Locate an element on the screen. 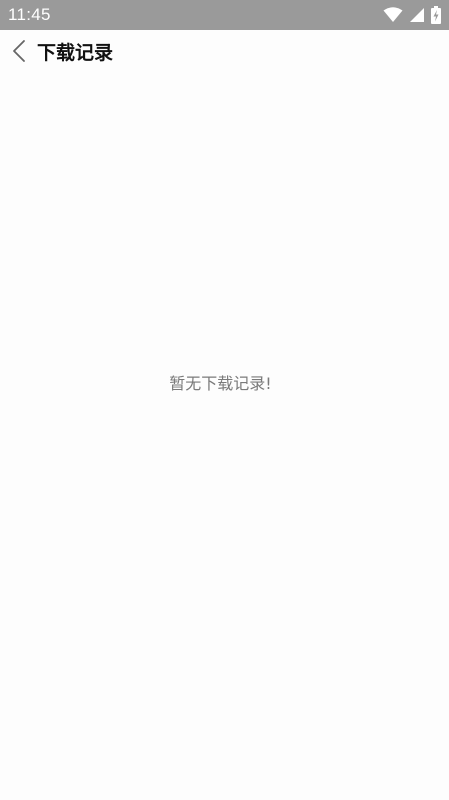 The width and height of the screenshot is (449, 800). status-time: 11:45 is located at coordinates (29, 14).